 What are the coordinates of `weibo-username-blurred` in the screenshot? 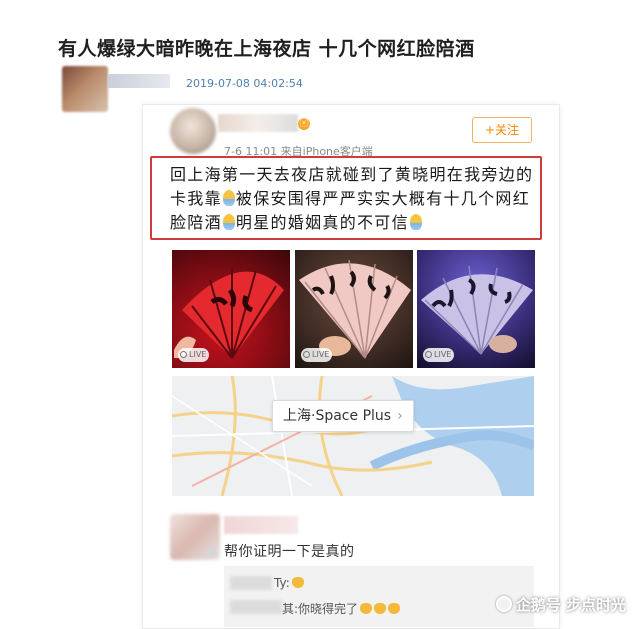 It's located at (258, 123).